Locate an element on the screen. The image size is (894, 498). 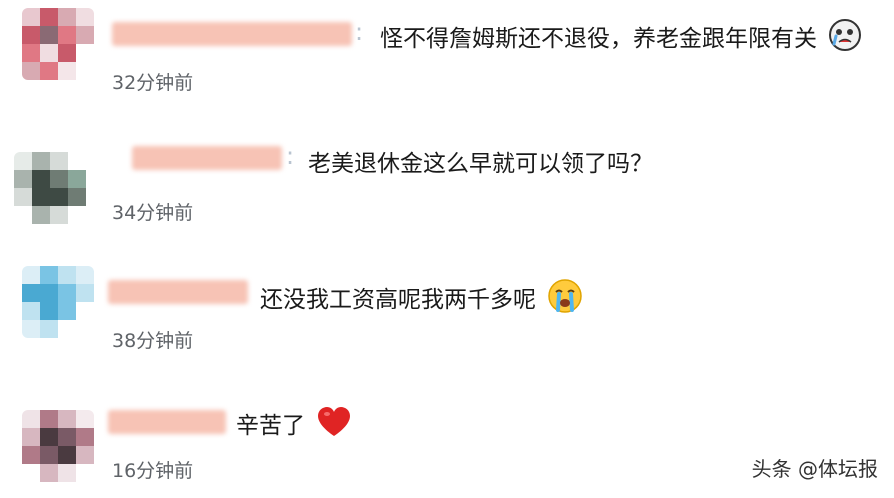
sob-emoji-icon is located at coordinates (565, 300).